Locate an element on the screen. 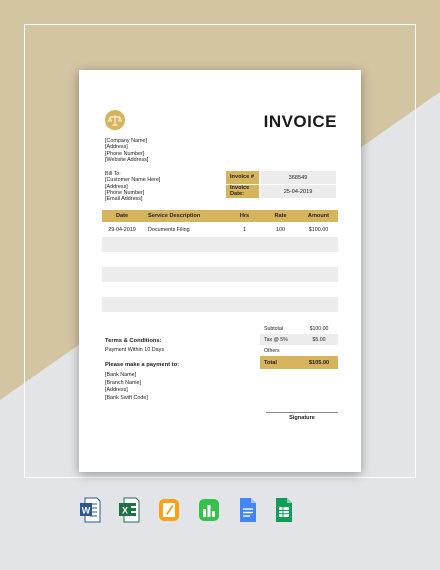  total-value: $105.00 is located at coordinates (319, 362).